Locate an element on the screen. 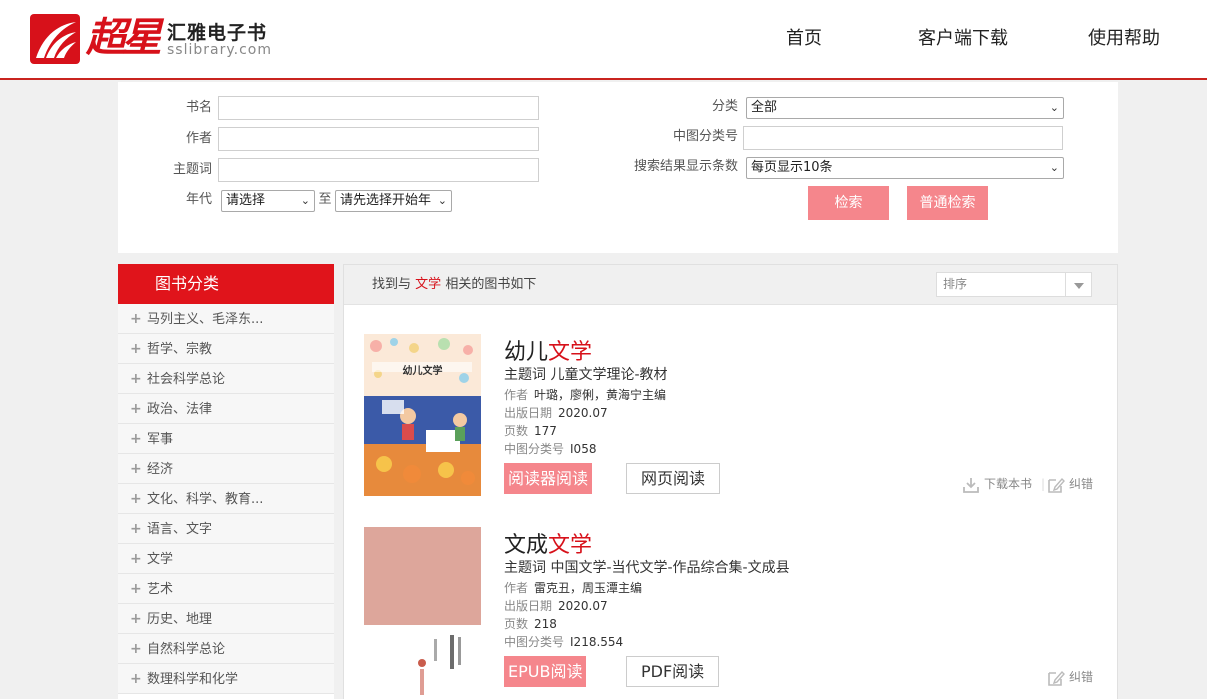  results-summary: 找到与 文学 相关的图书如下 is located at coordinates (454, 285).